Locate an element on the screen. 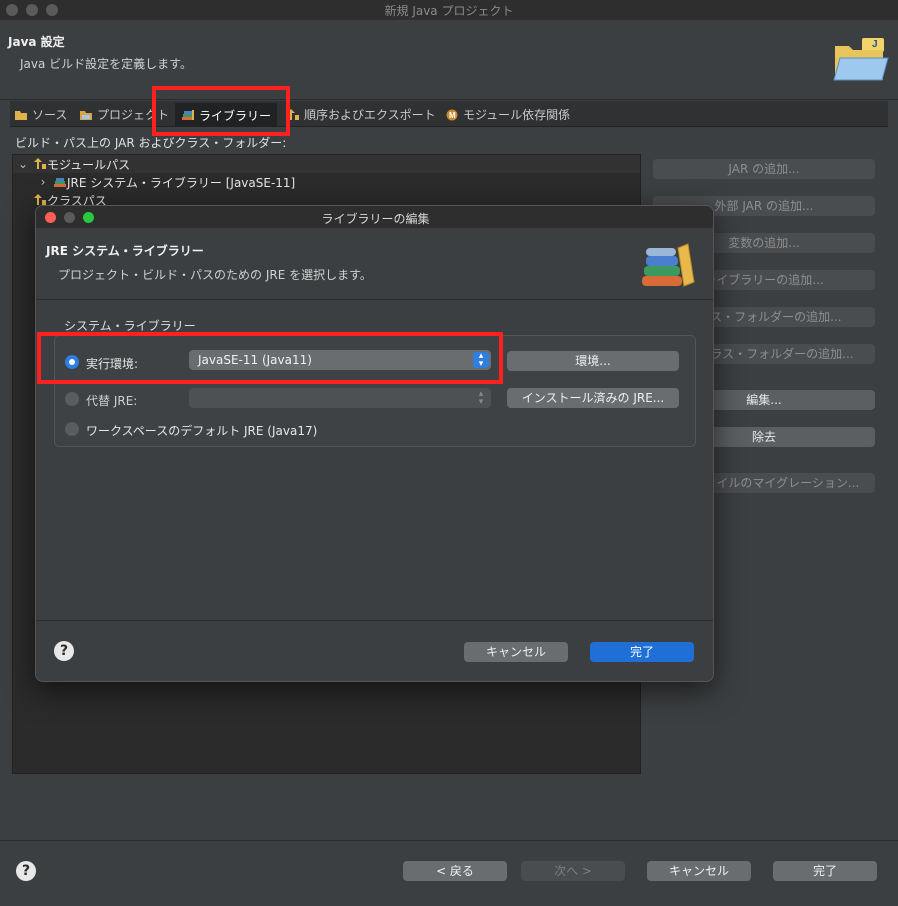 Image resolution: width=898 pixels, height=906 pixels. dialog-finish-button: 完了 is located at coordinates (642, 652).